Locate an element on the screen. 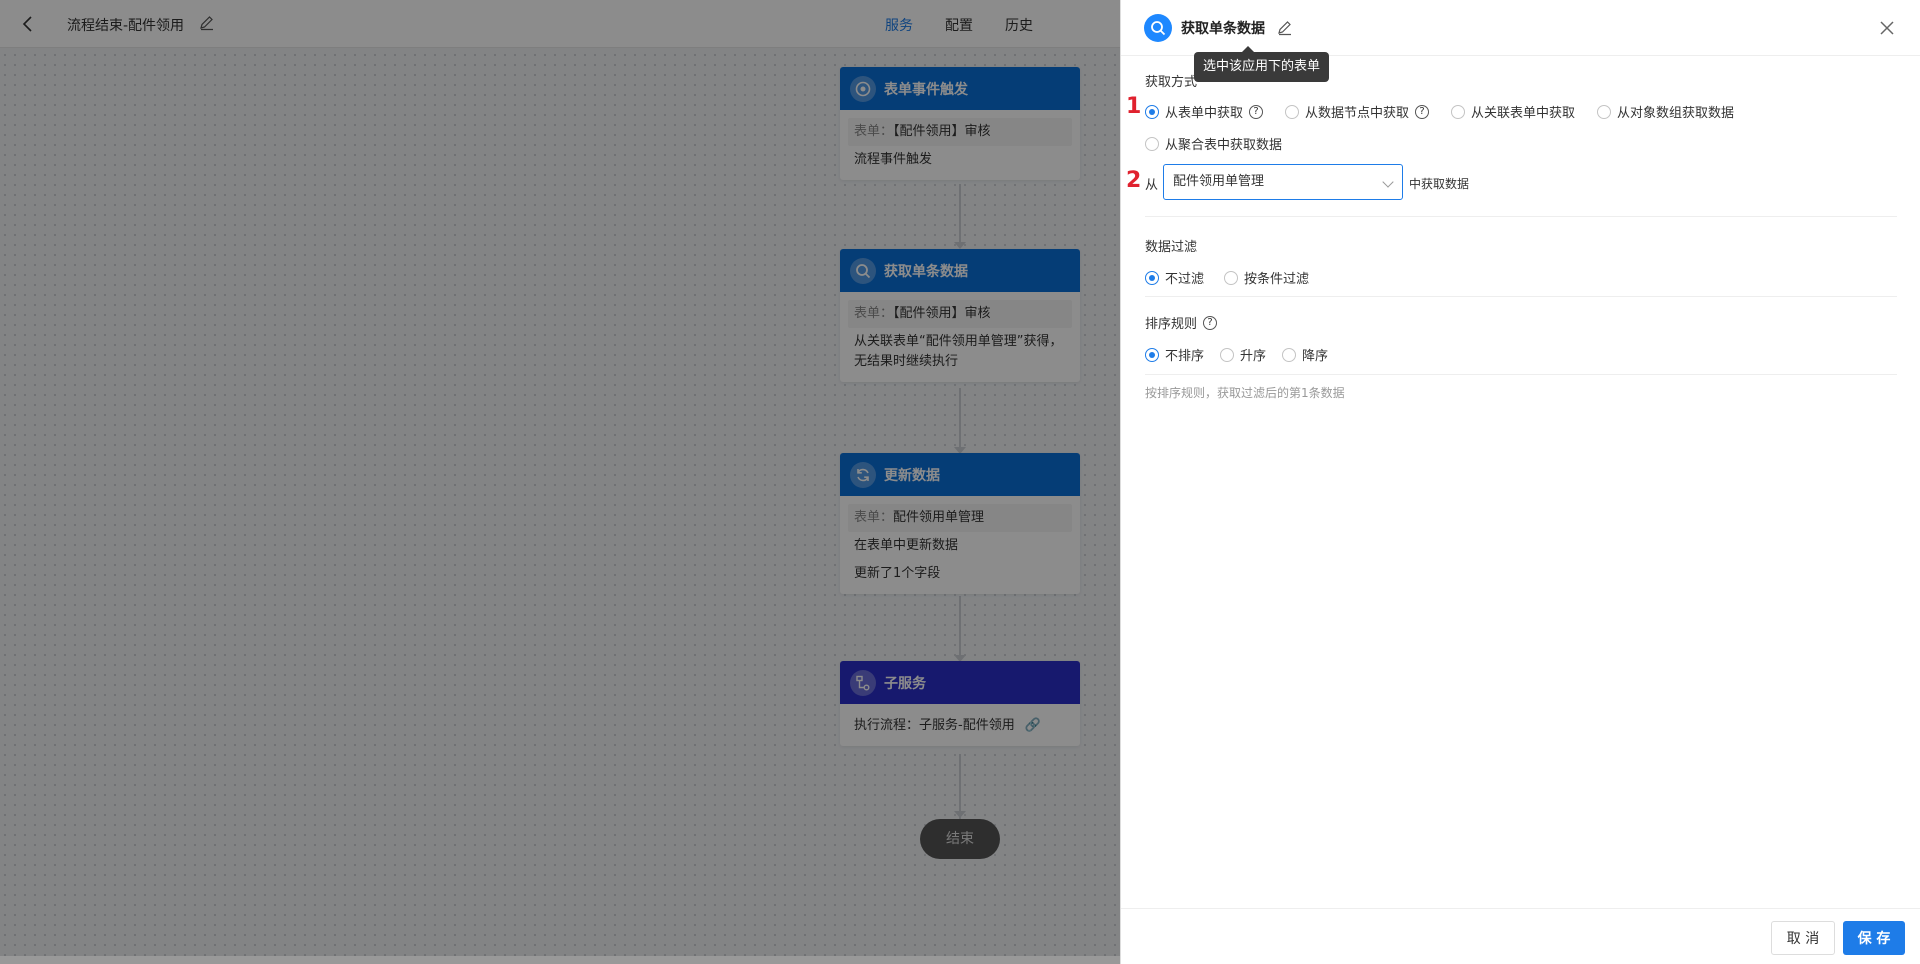 This screenshot has width=1920, height=964. edit-title-icon is located at coordinates (1285, 28).